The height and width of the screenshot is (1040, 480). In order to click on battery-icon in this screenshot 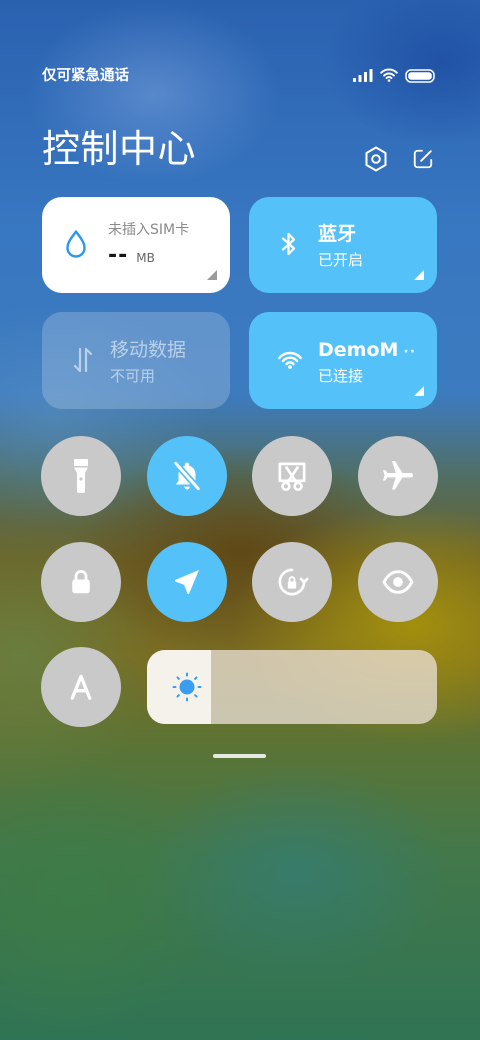, I will do `click(420, 76)`.